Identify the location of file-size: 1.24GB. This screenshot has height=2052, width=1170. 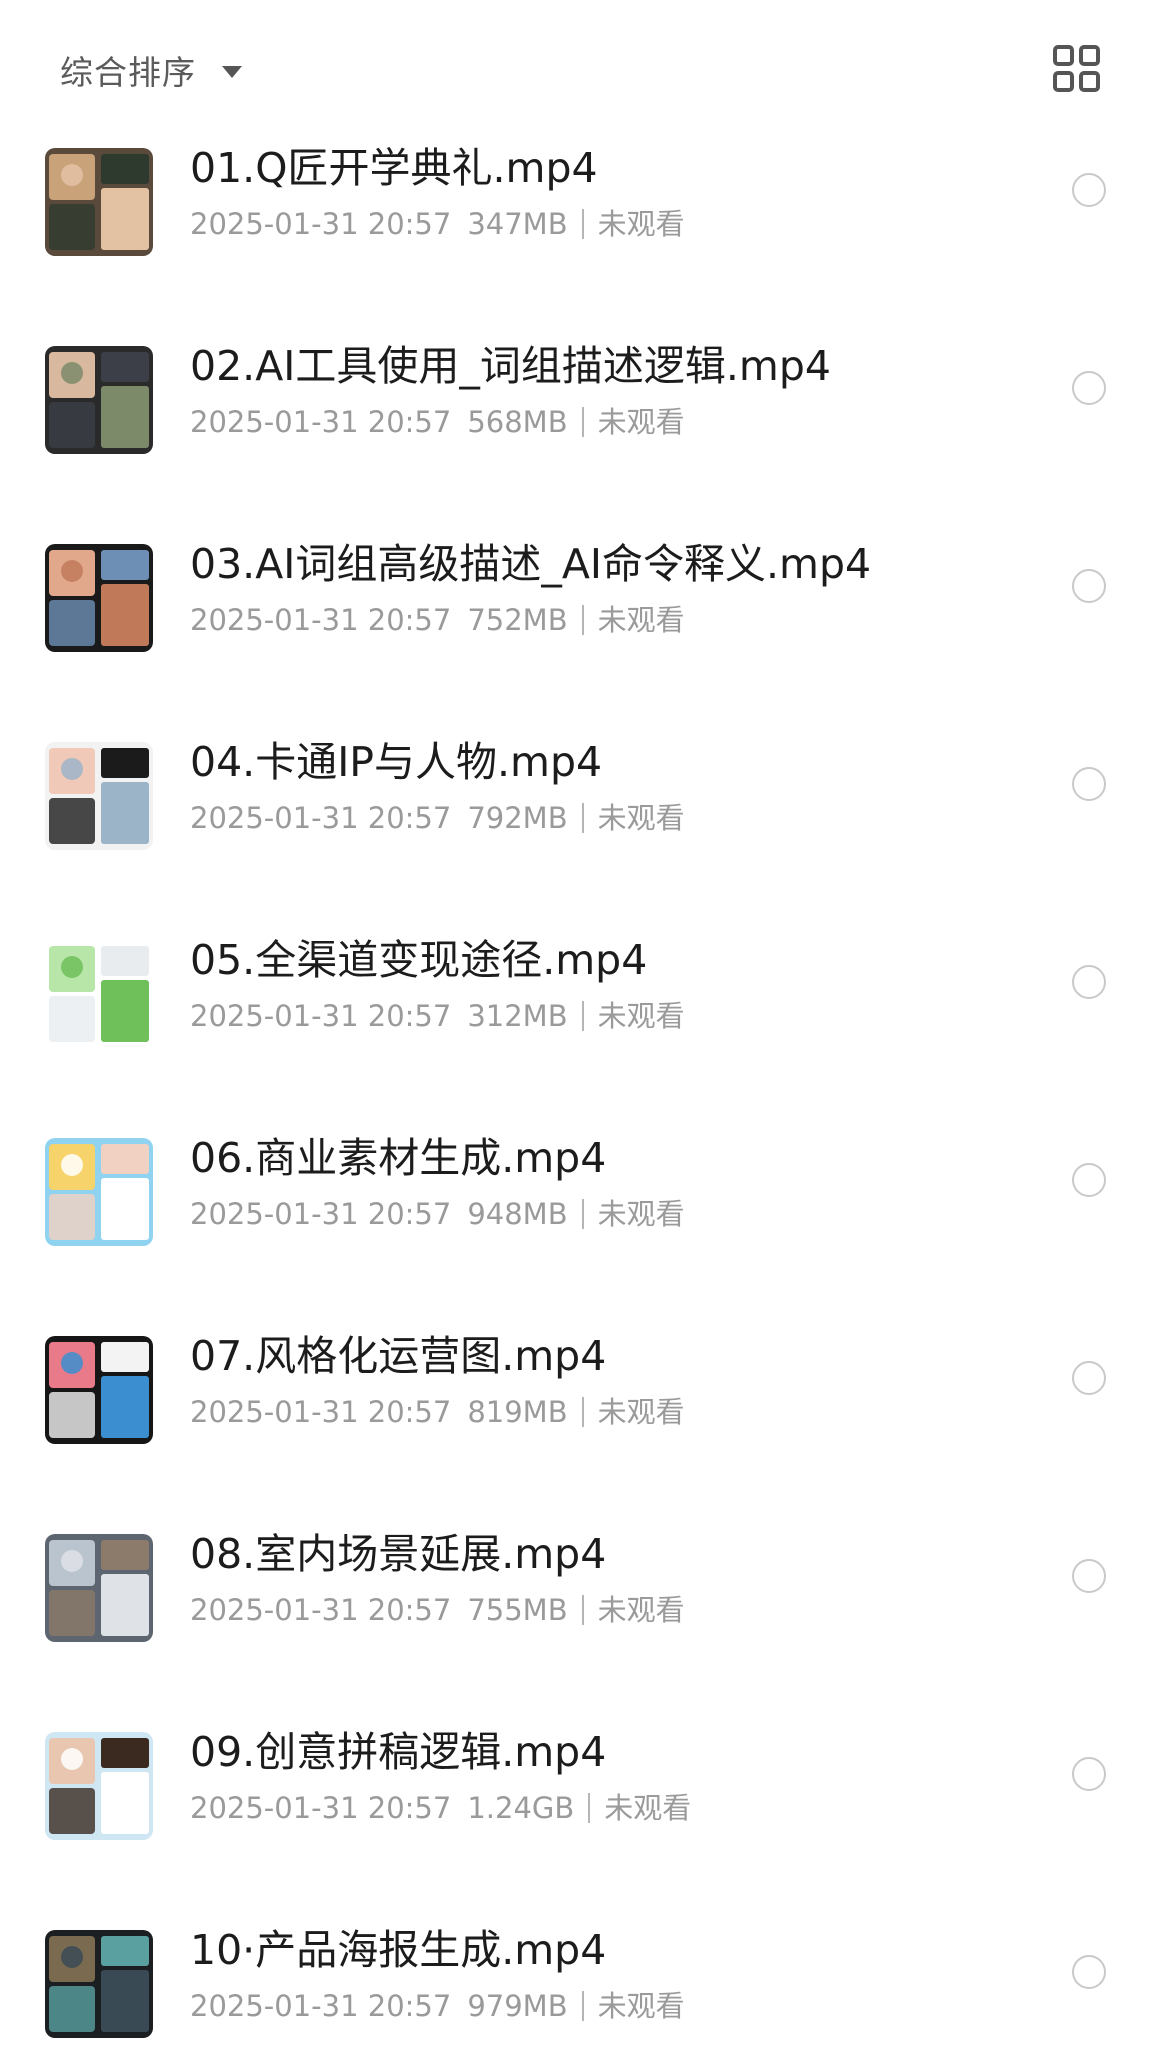
(521, 1808).